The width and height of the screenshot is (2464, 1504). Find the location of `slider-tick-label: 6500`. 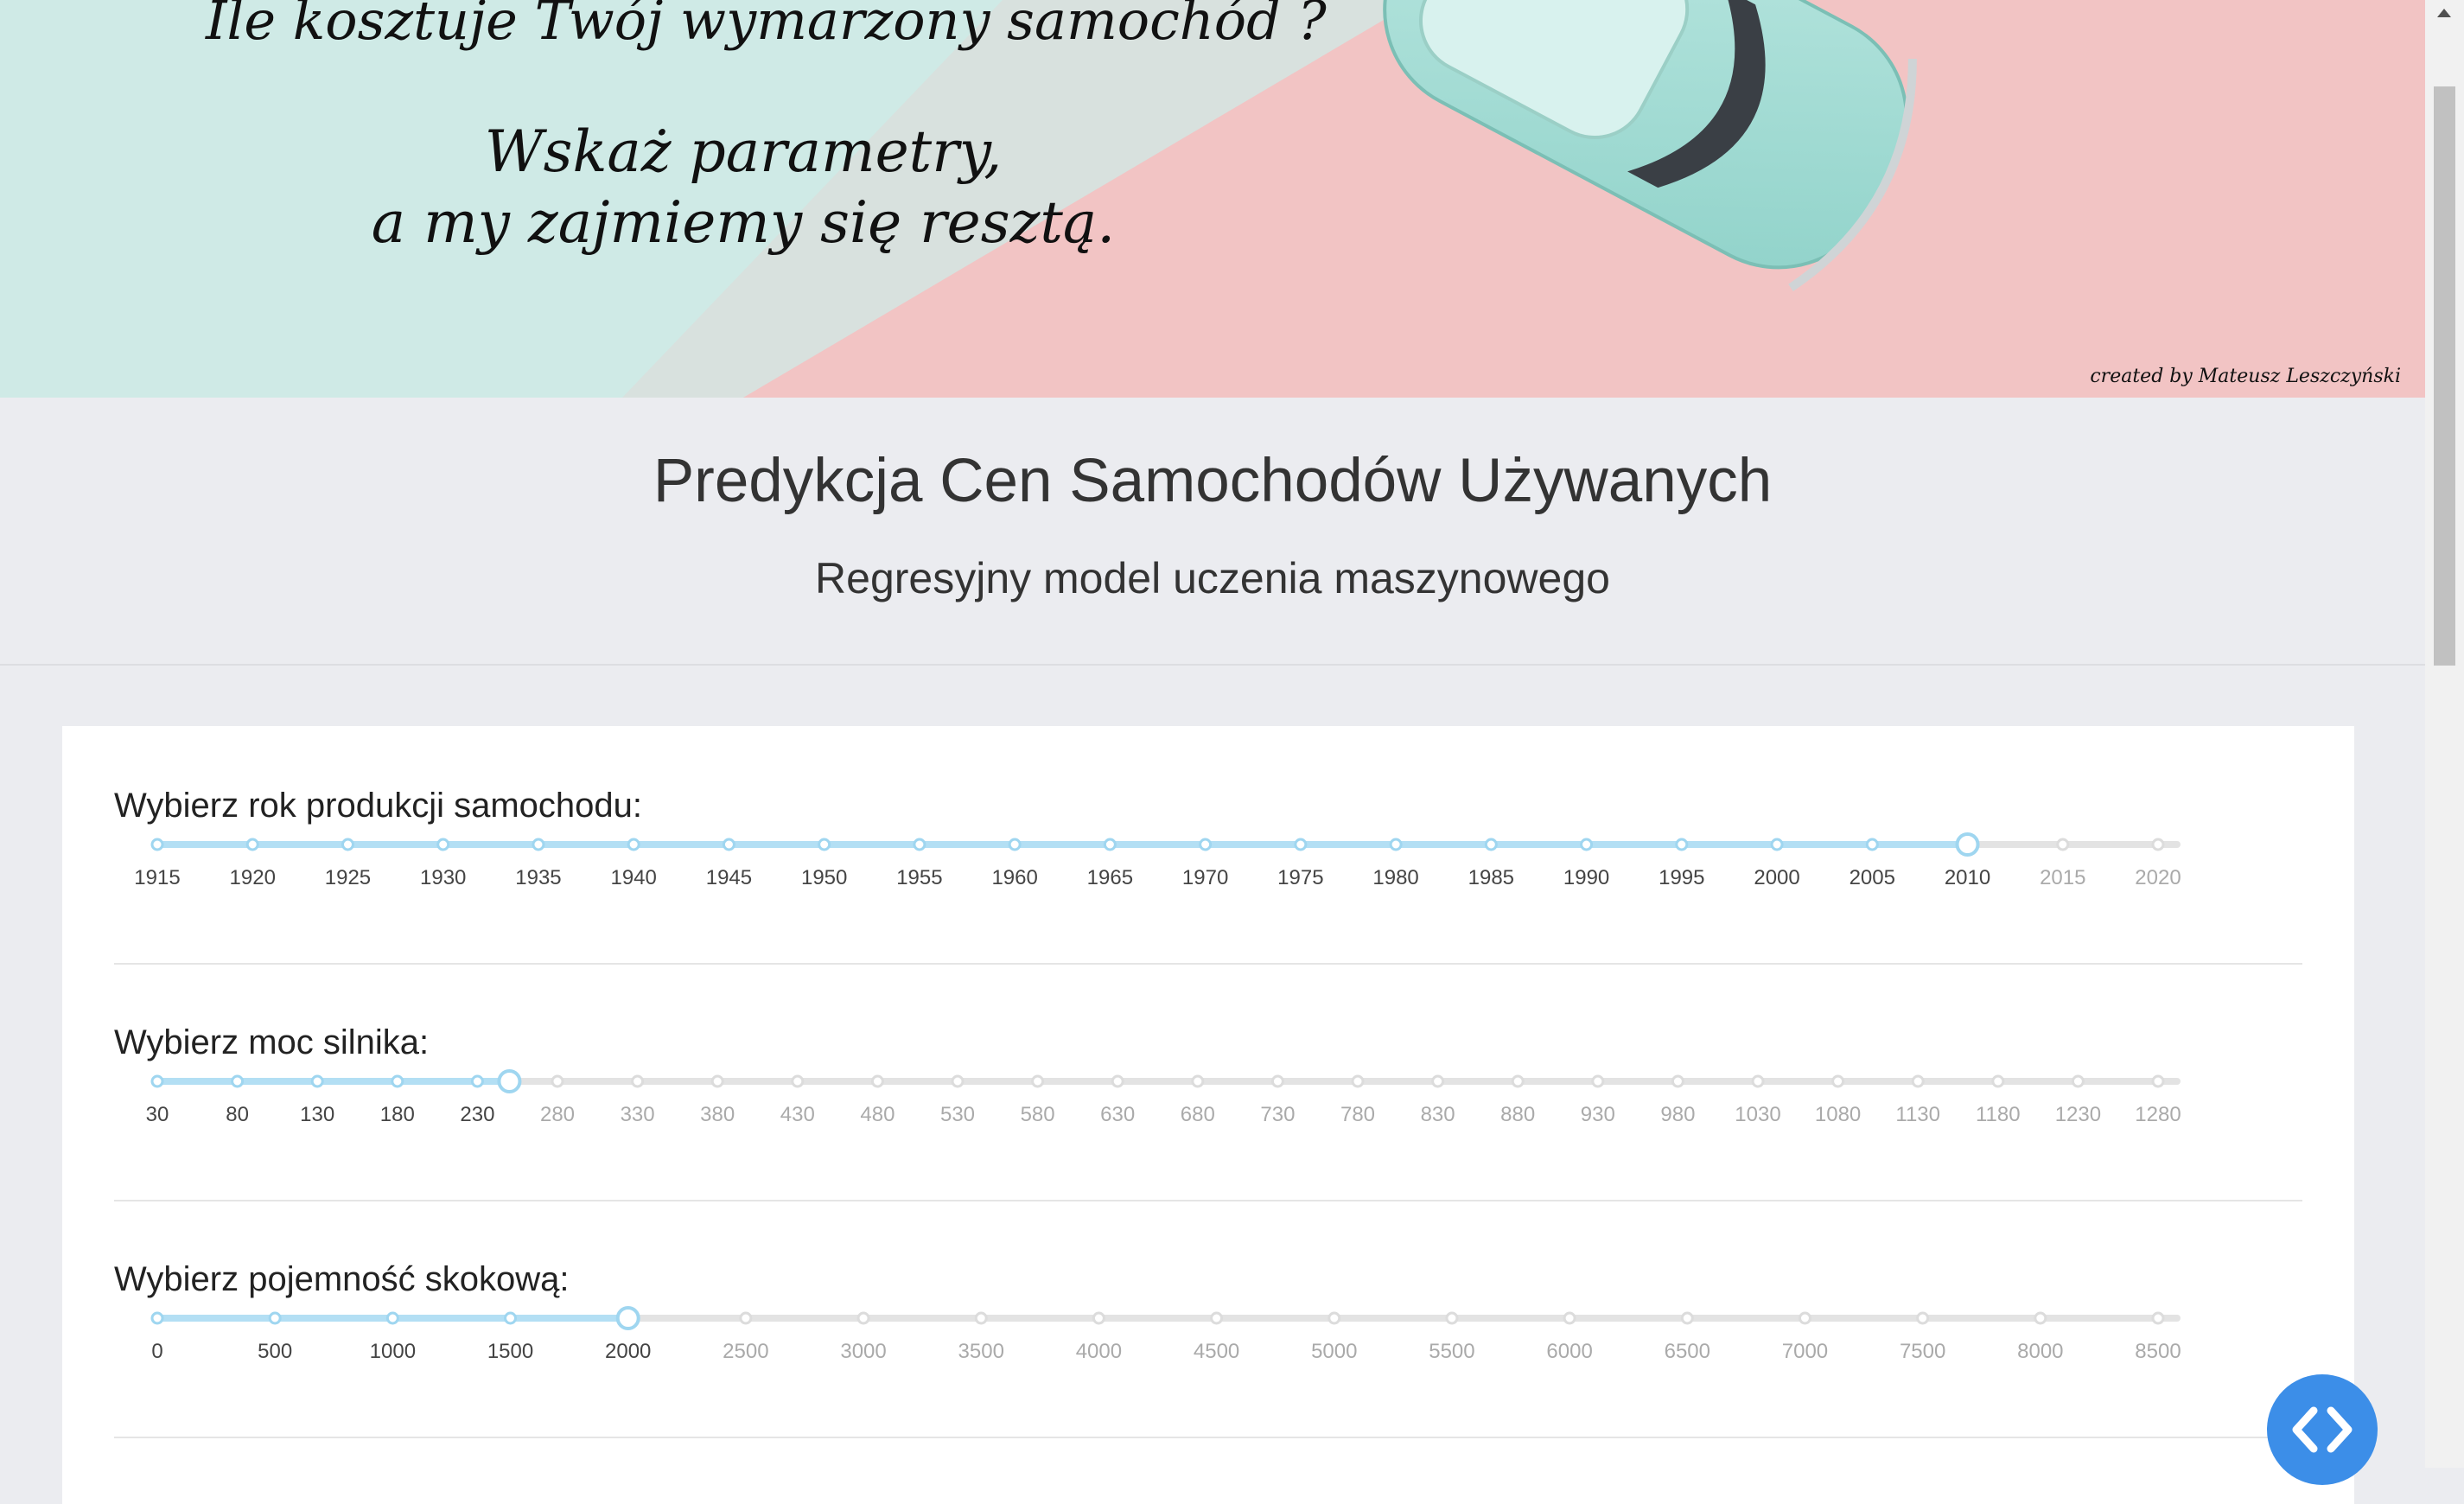

slider-tick-label: 6500 is located at coordinates (1687, 1351).